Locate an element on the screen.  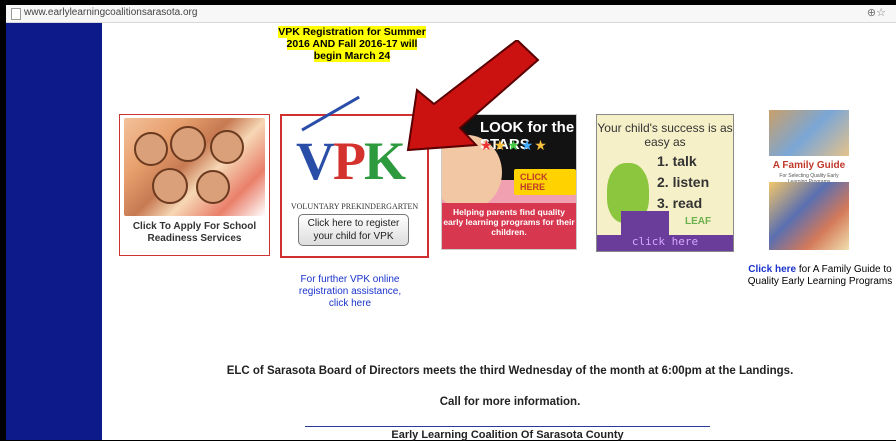
page-icon is located at coordinates (16, 14).